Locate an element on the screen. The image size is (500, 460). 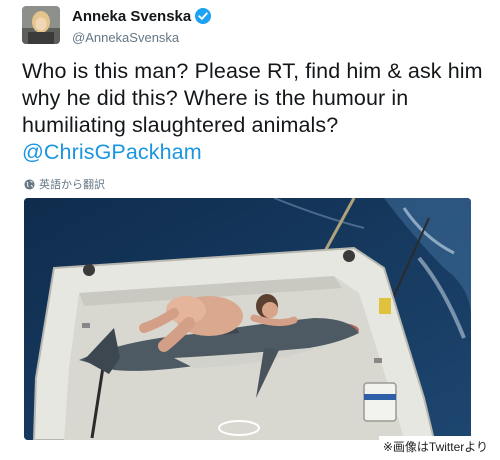
verified-badge-icon is located at coordinates (203, 16).